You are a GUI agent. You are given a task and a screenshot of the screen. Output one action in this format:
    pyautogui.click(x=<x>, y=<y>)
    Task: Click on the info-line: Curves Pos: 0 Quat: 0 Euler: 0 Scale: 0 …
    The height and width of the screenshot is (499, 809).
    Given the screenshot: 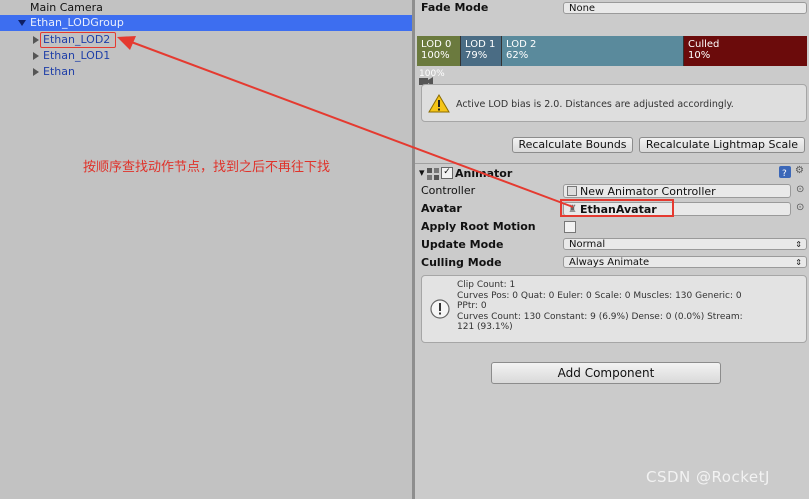 What is the action you would take?
    pyautogui.click(x=599, y=295)
    